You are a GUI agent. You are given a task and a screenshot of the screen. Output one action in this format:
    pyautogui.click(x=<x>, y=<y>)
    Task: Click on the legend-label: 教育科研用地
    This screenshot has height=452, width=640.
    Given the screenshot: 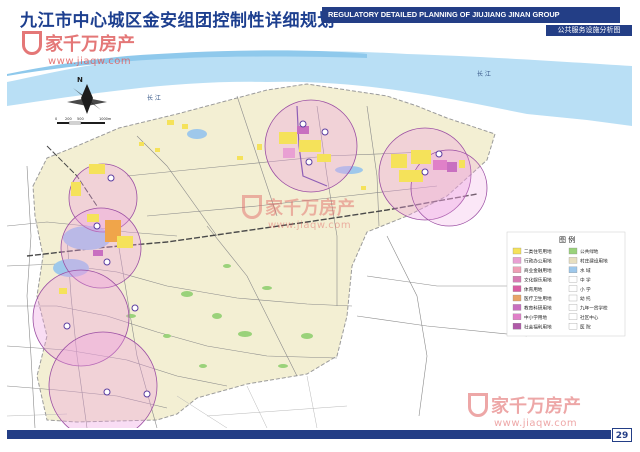 What is the action you would take?
    pyautogui.click(x=538, y=308)
    